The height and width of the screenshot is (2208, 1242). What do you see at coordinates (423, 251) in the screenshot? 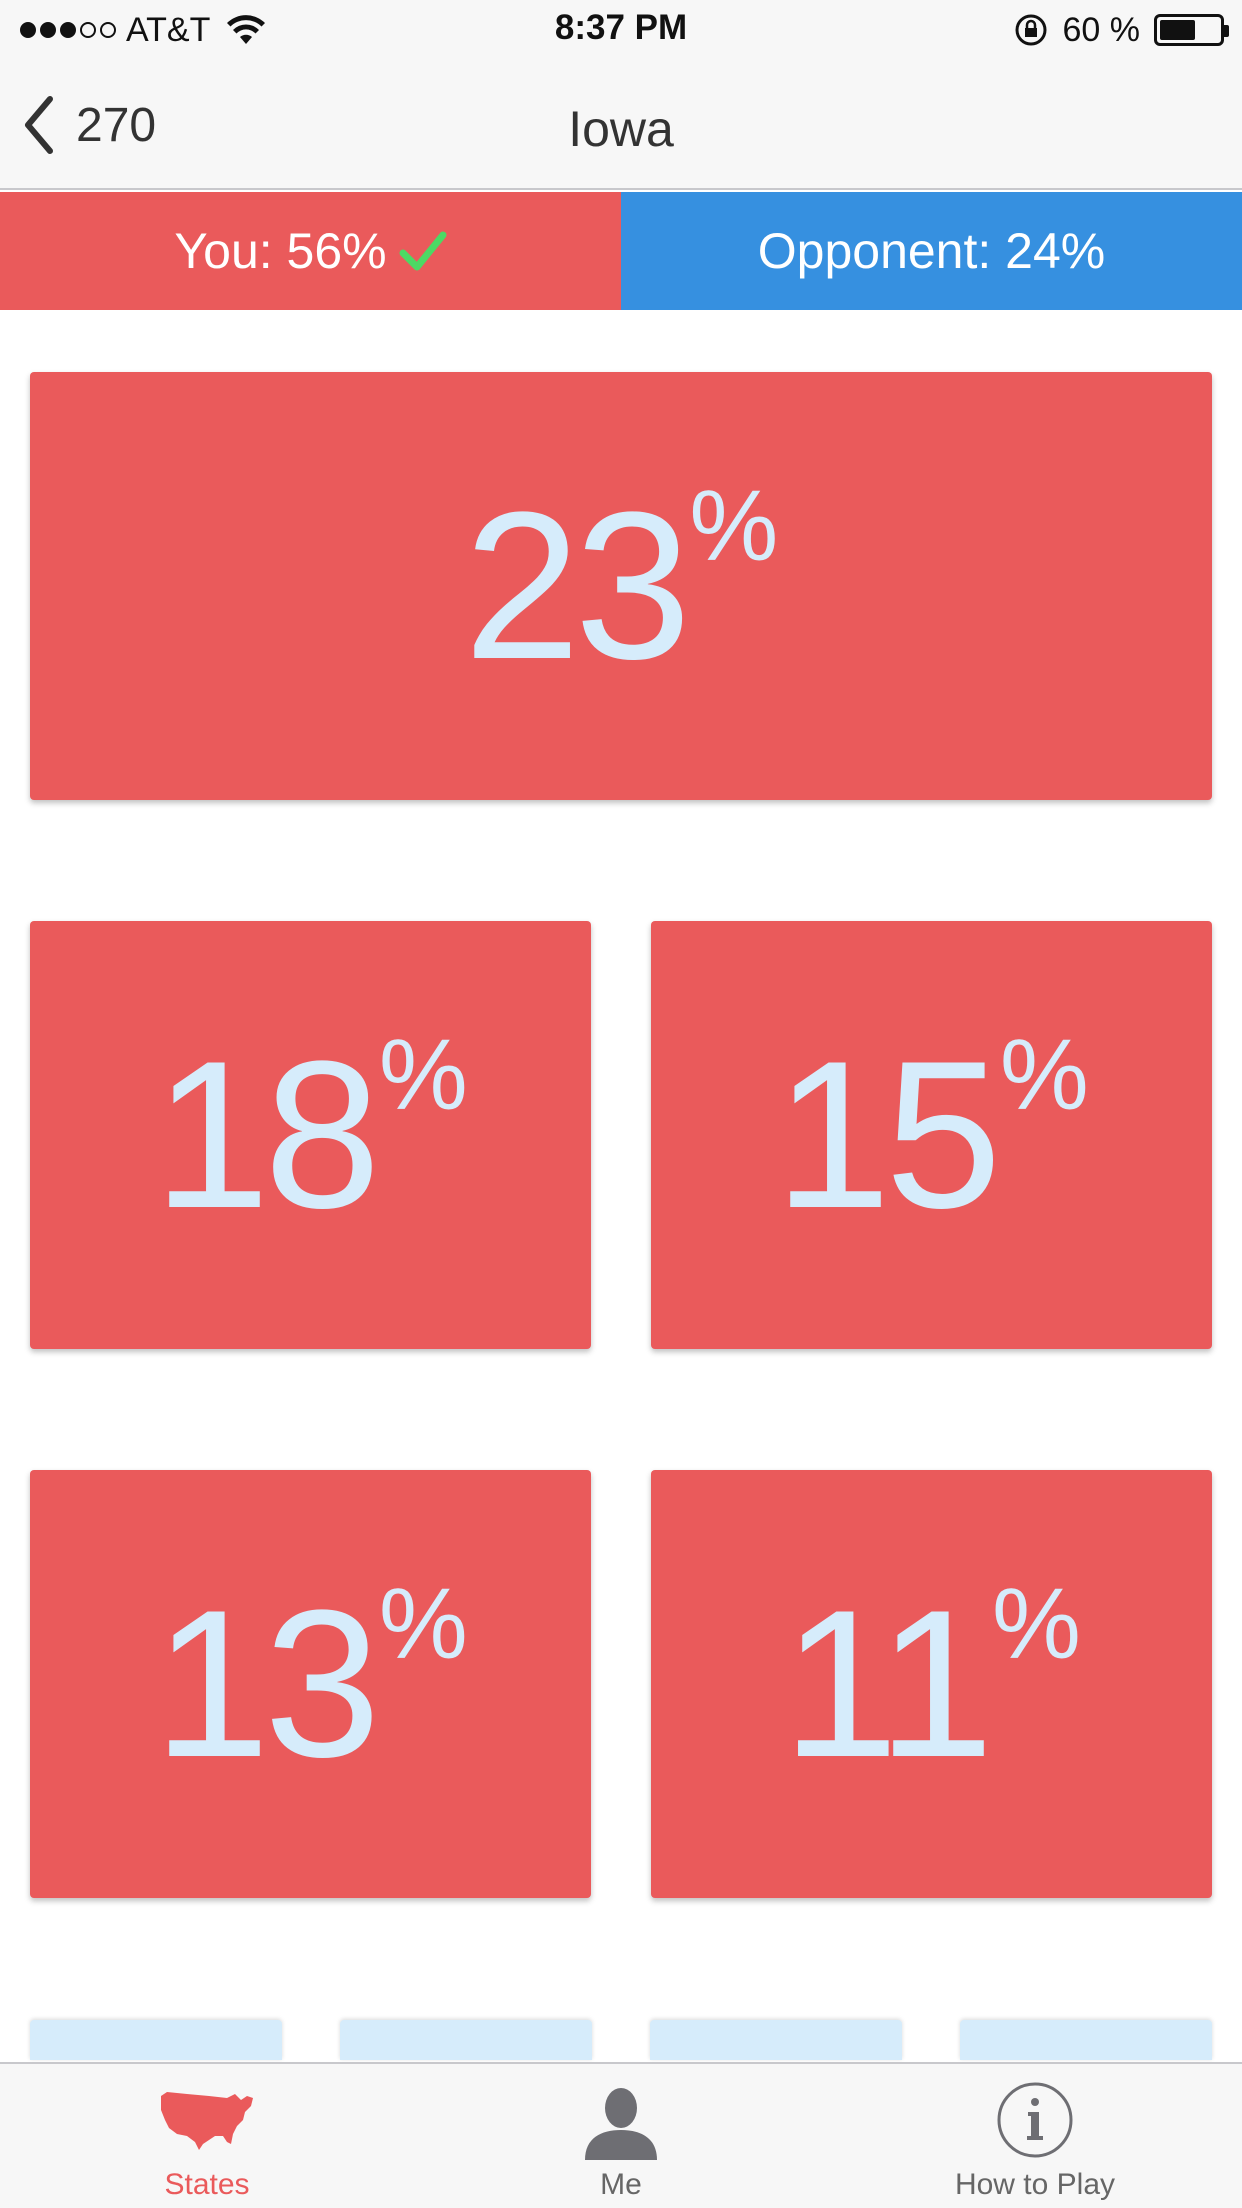
I see `checkmark-icon` at bounding box center [423, 251].